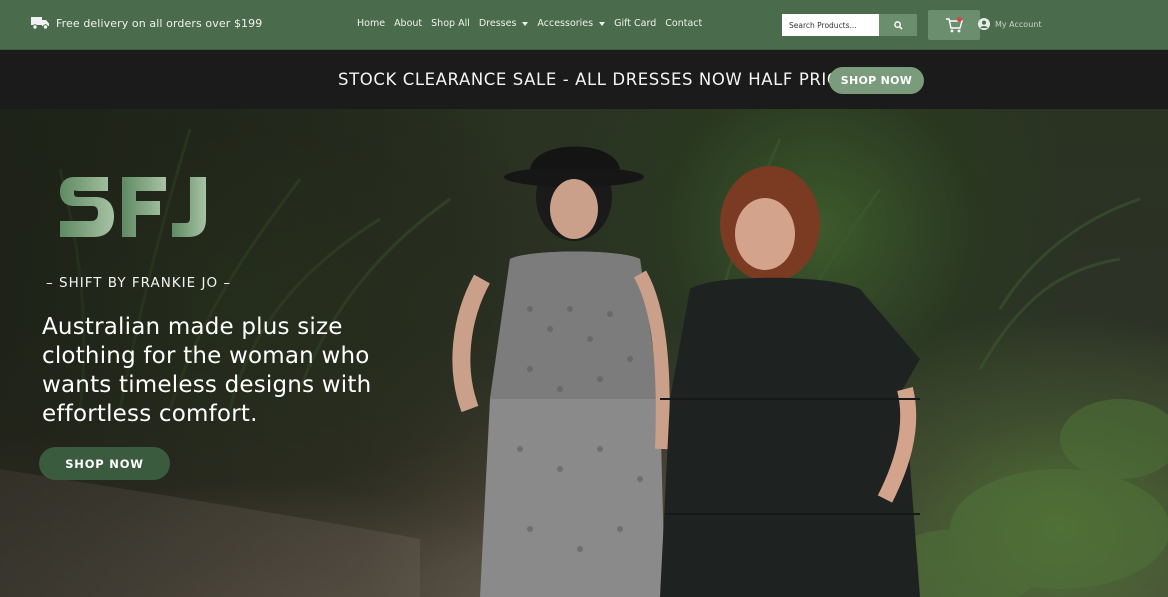  I want to click on nav-label: Accessories, so click(565, 23).